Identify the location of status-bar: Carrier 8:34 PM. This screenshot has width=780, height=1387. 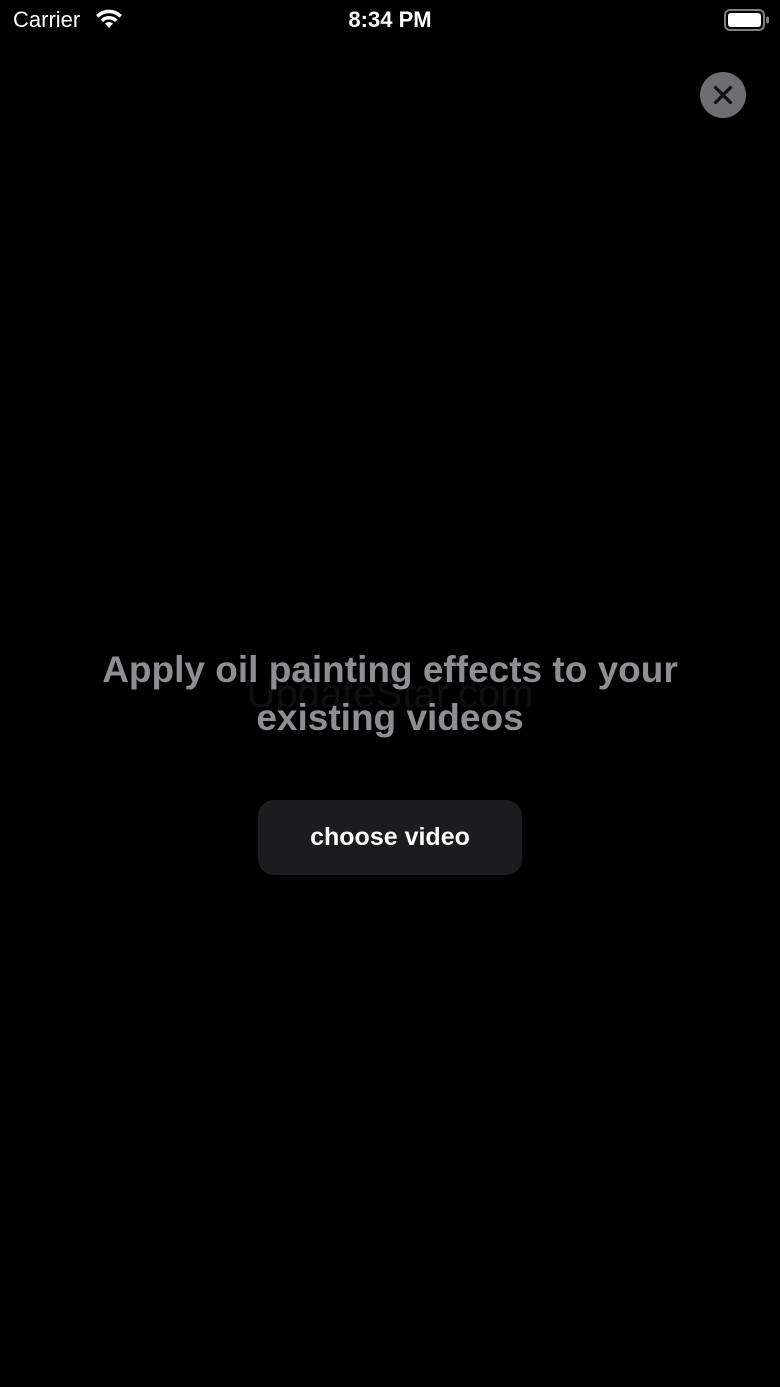
(390, 20).